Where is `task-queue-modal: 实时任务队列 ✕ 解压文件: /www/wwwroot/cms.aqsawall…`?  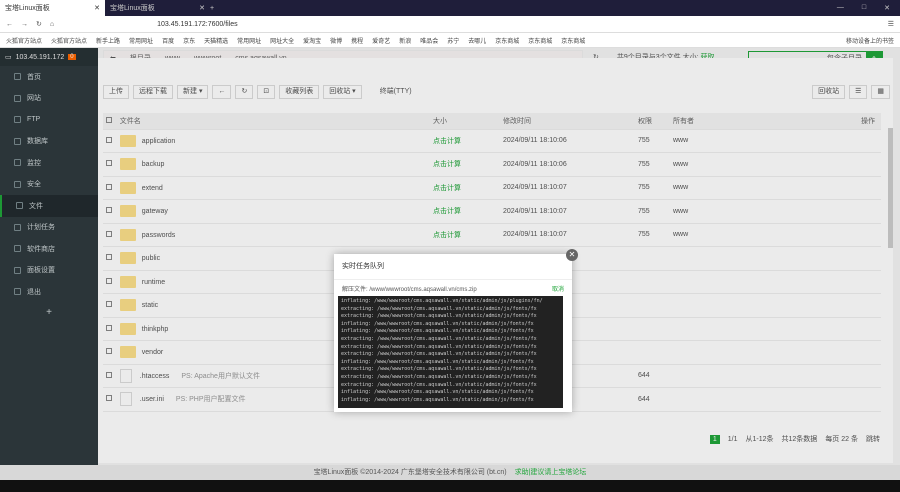 task-queue-modal: 实时任务队列 ✕ 解压文件: /www/wwwroot/cms.aqsawall… is located at coordinates (456, 330).